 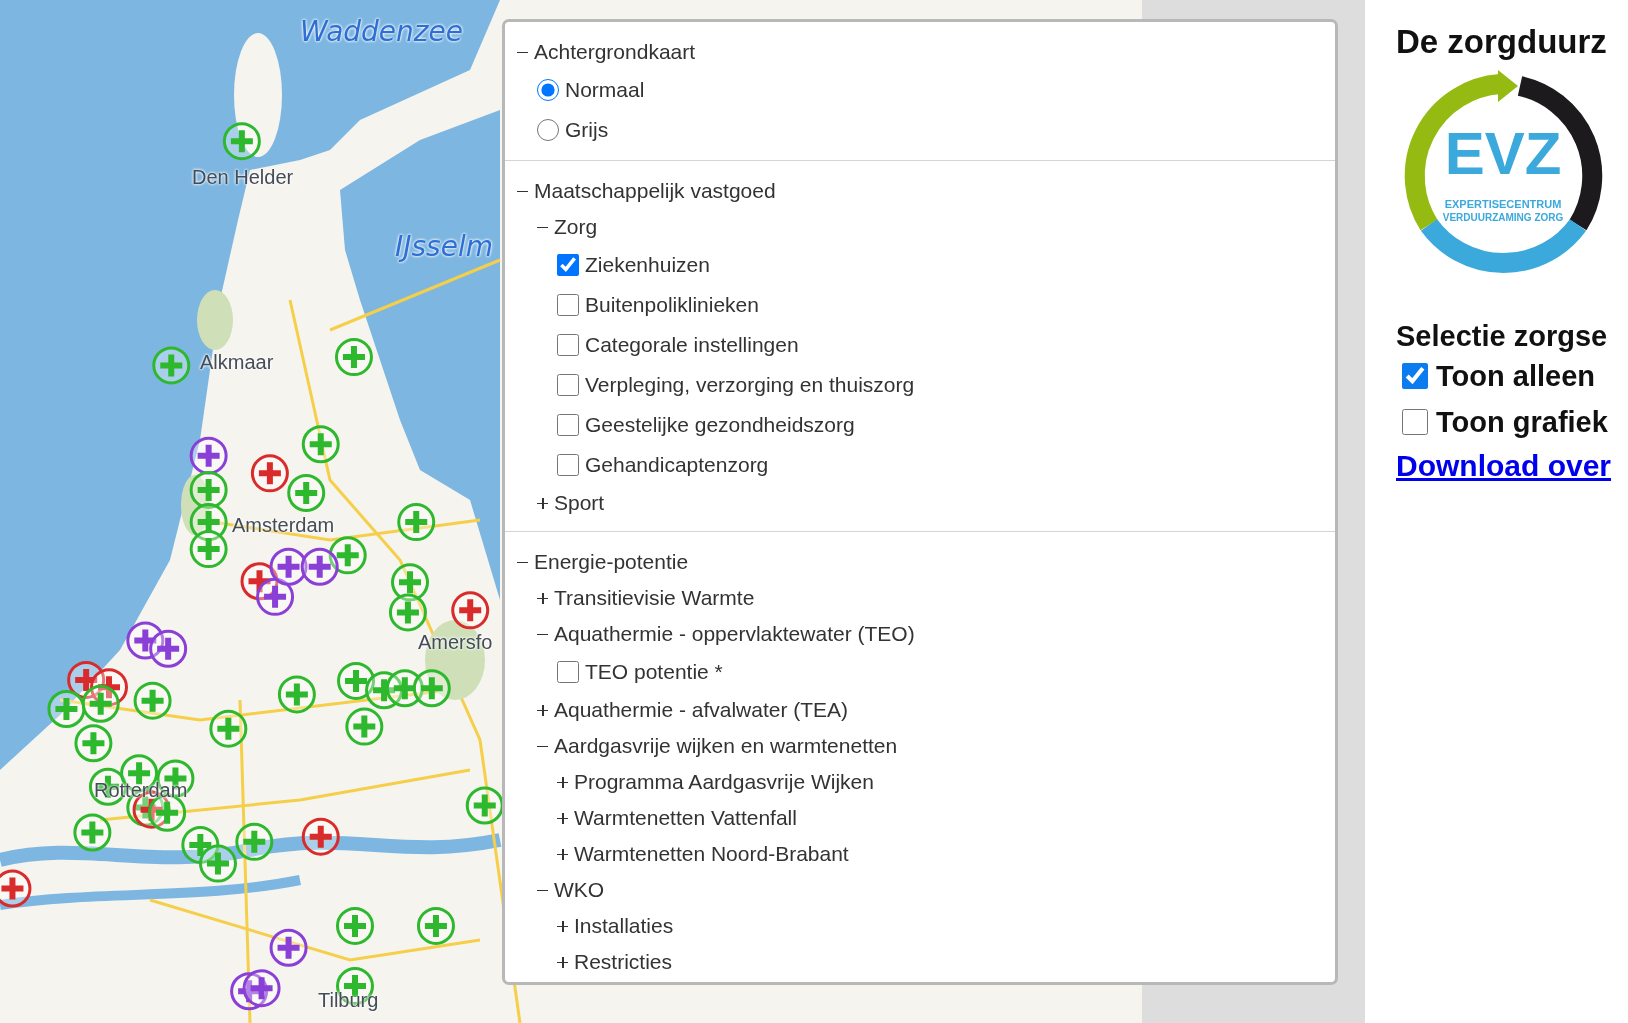 I want to click on layer-option-label: Gehandicaptenzorg, so click(x=677, y=465).